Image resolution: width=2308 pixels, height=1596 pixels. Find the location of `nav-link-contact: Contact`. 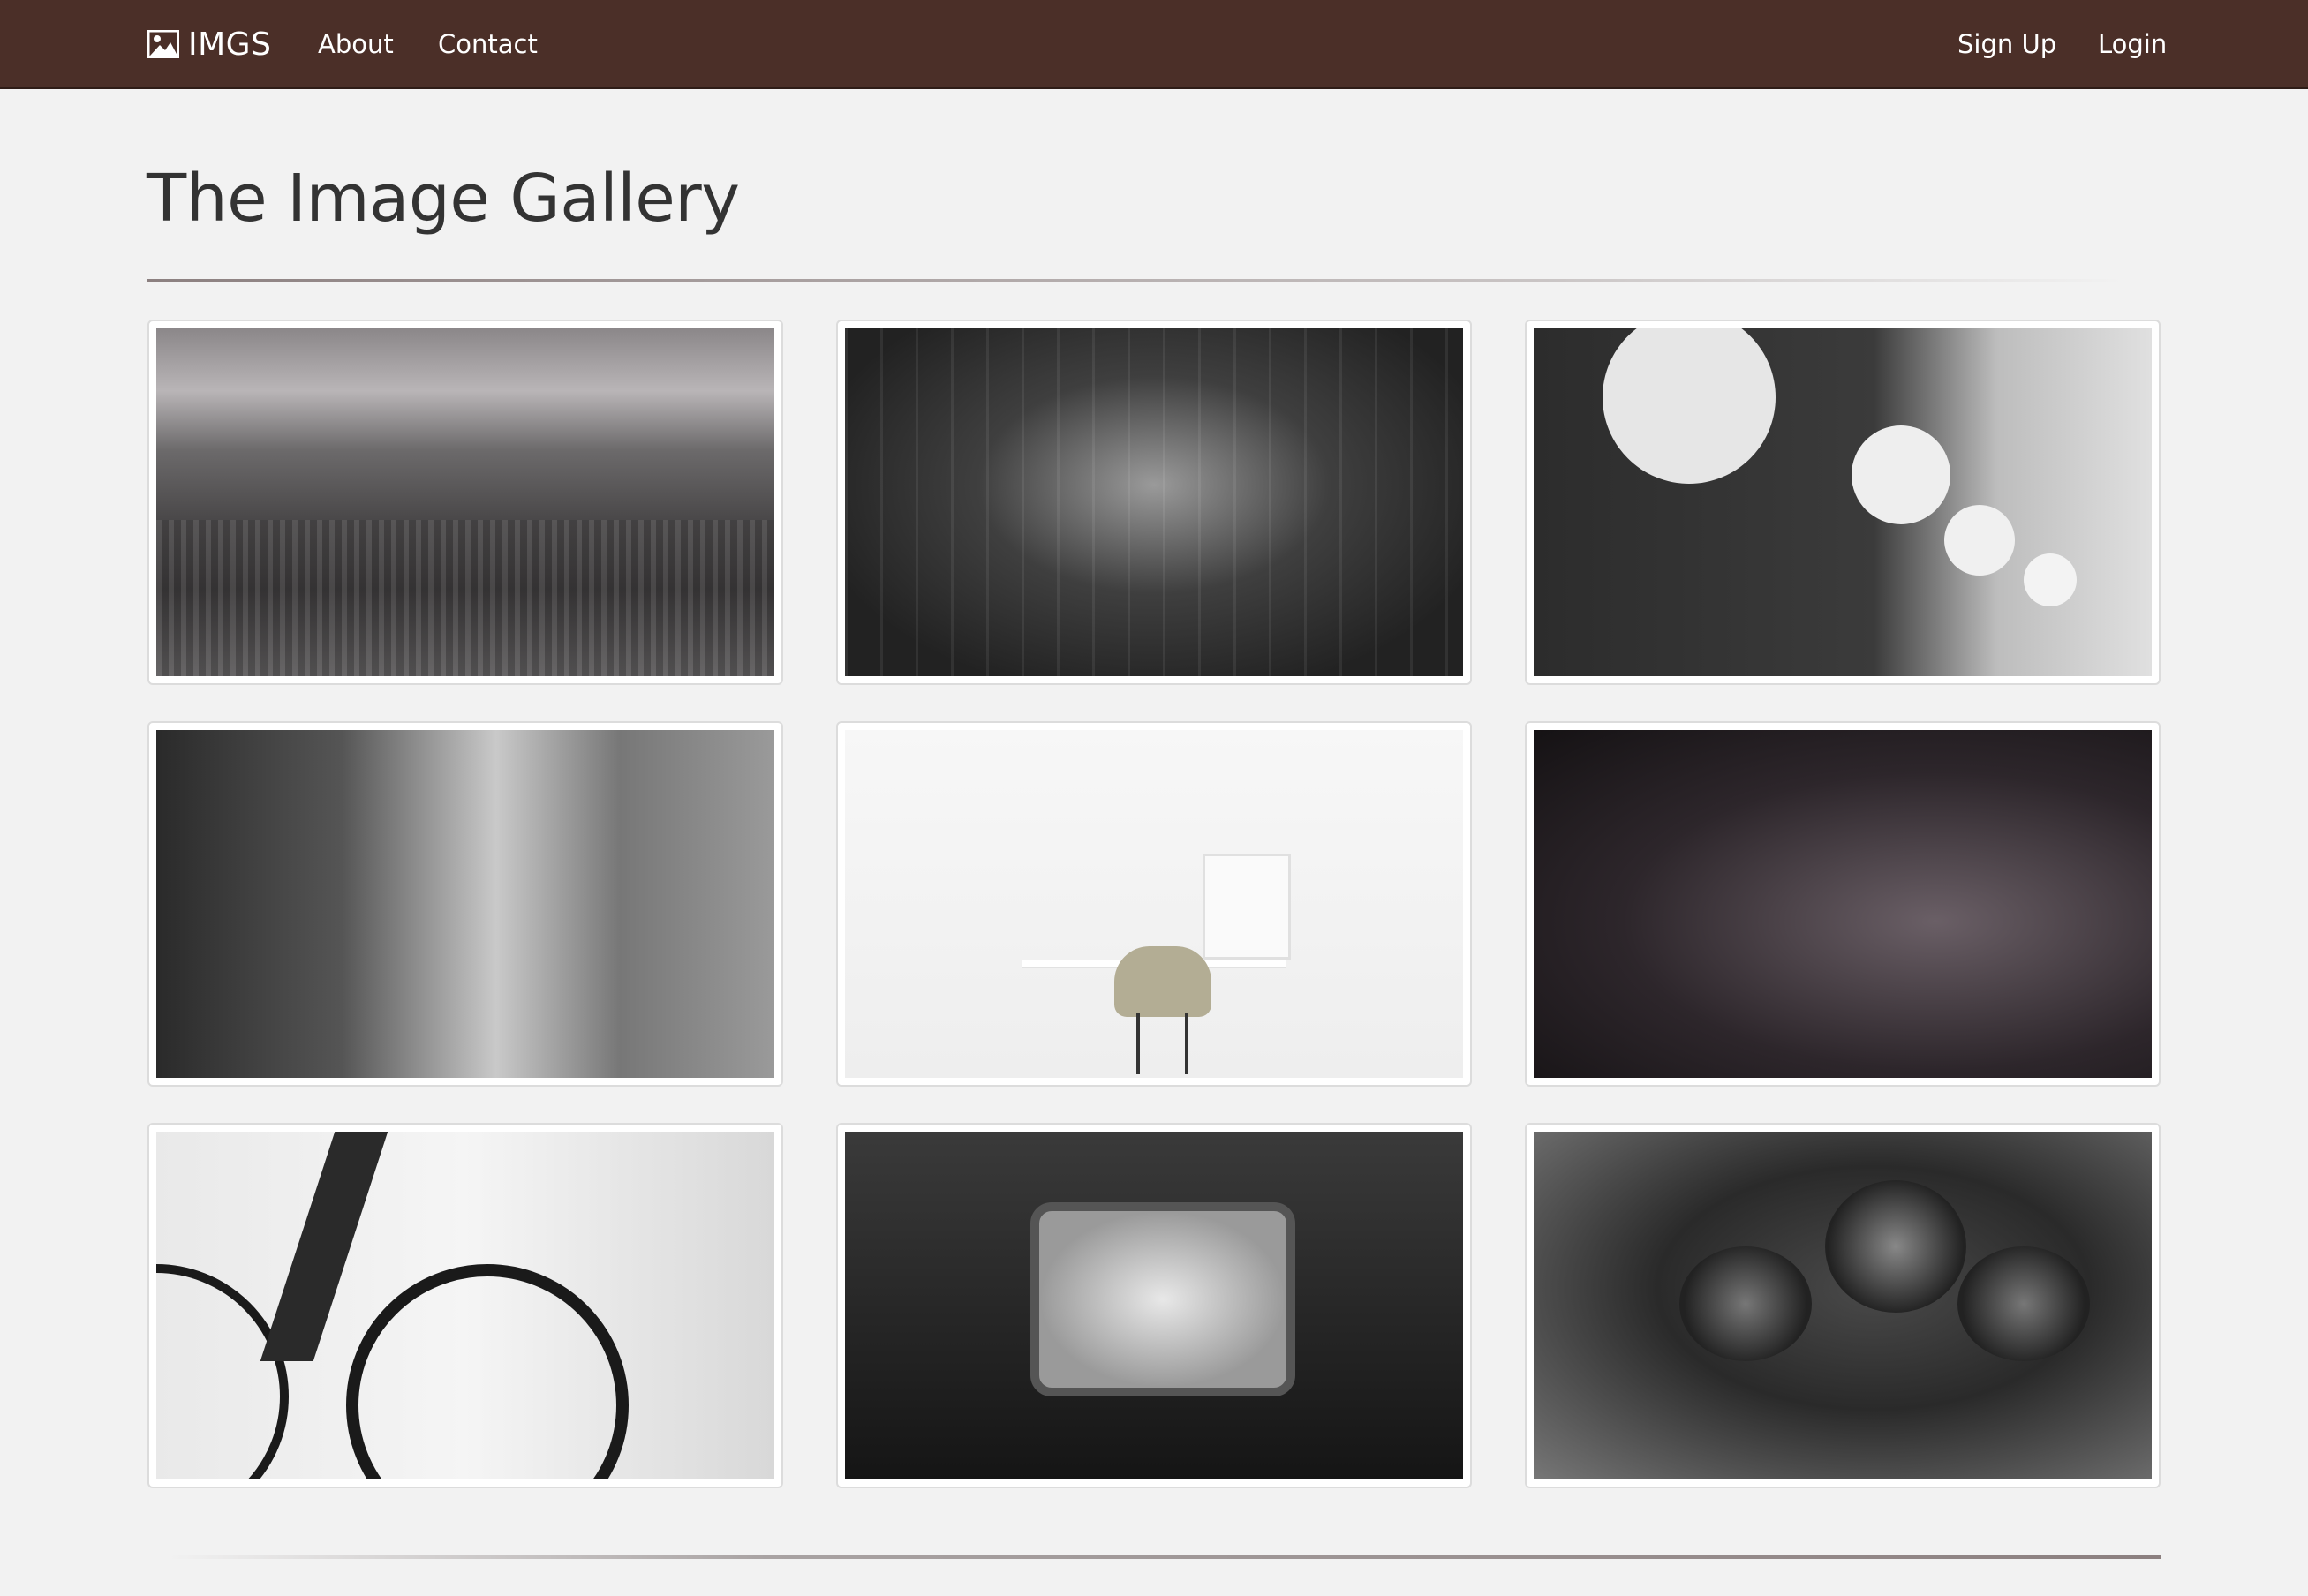

nav-link-contact: Contact is located at coordinates (488, 44).